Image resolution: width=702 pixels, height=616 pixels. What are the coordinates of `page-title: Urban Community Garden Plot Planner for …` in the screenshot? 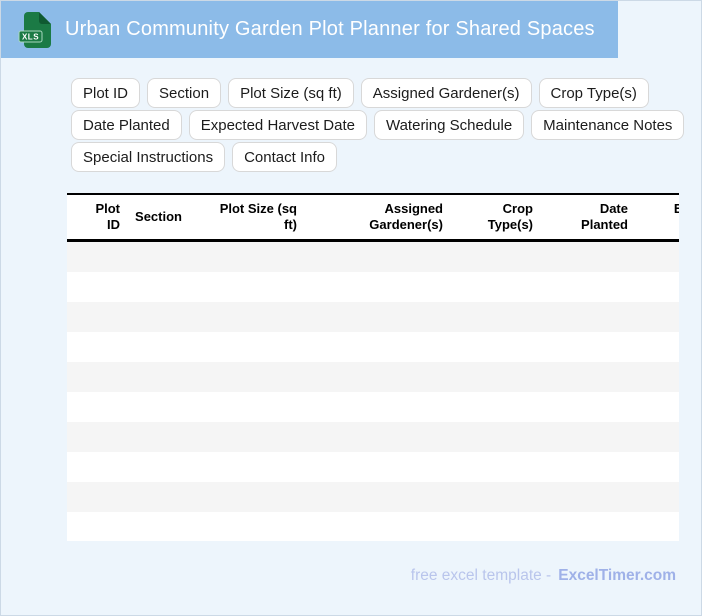 It's located at (330, 29).